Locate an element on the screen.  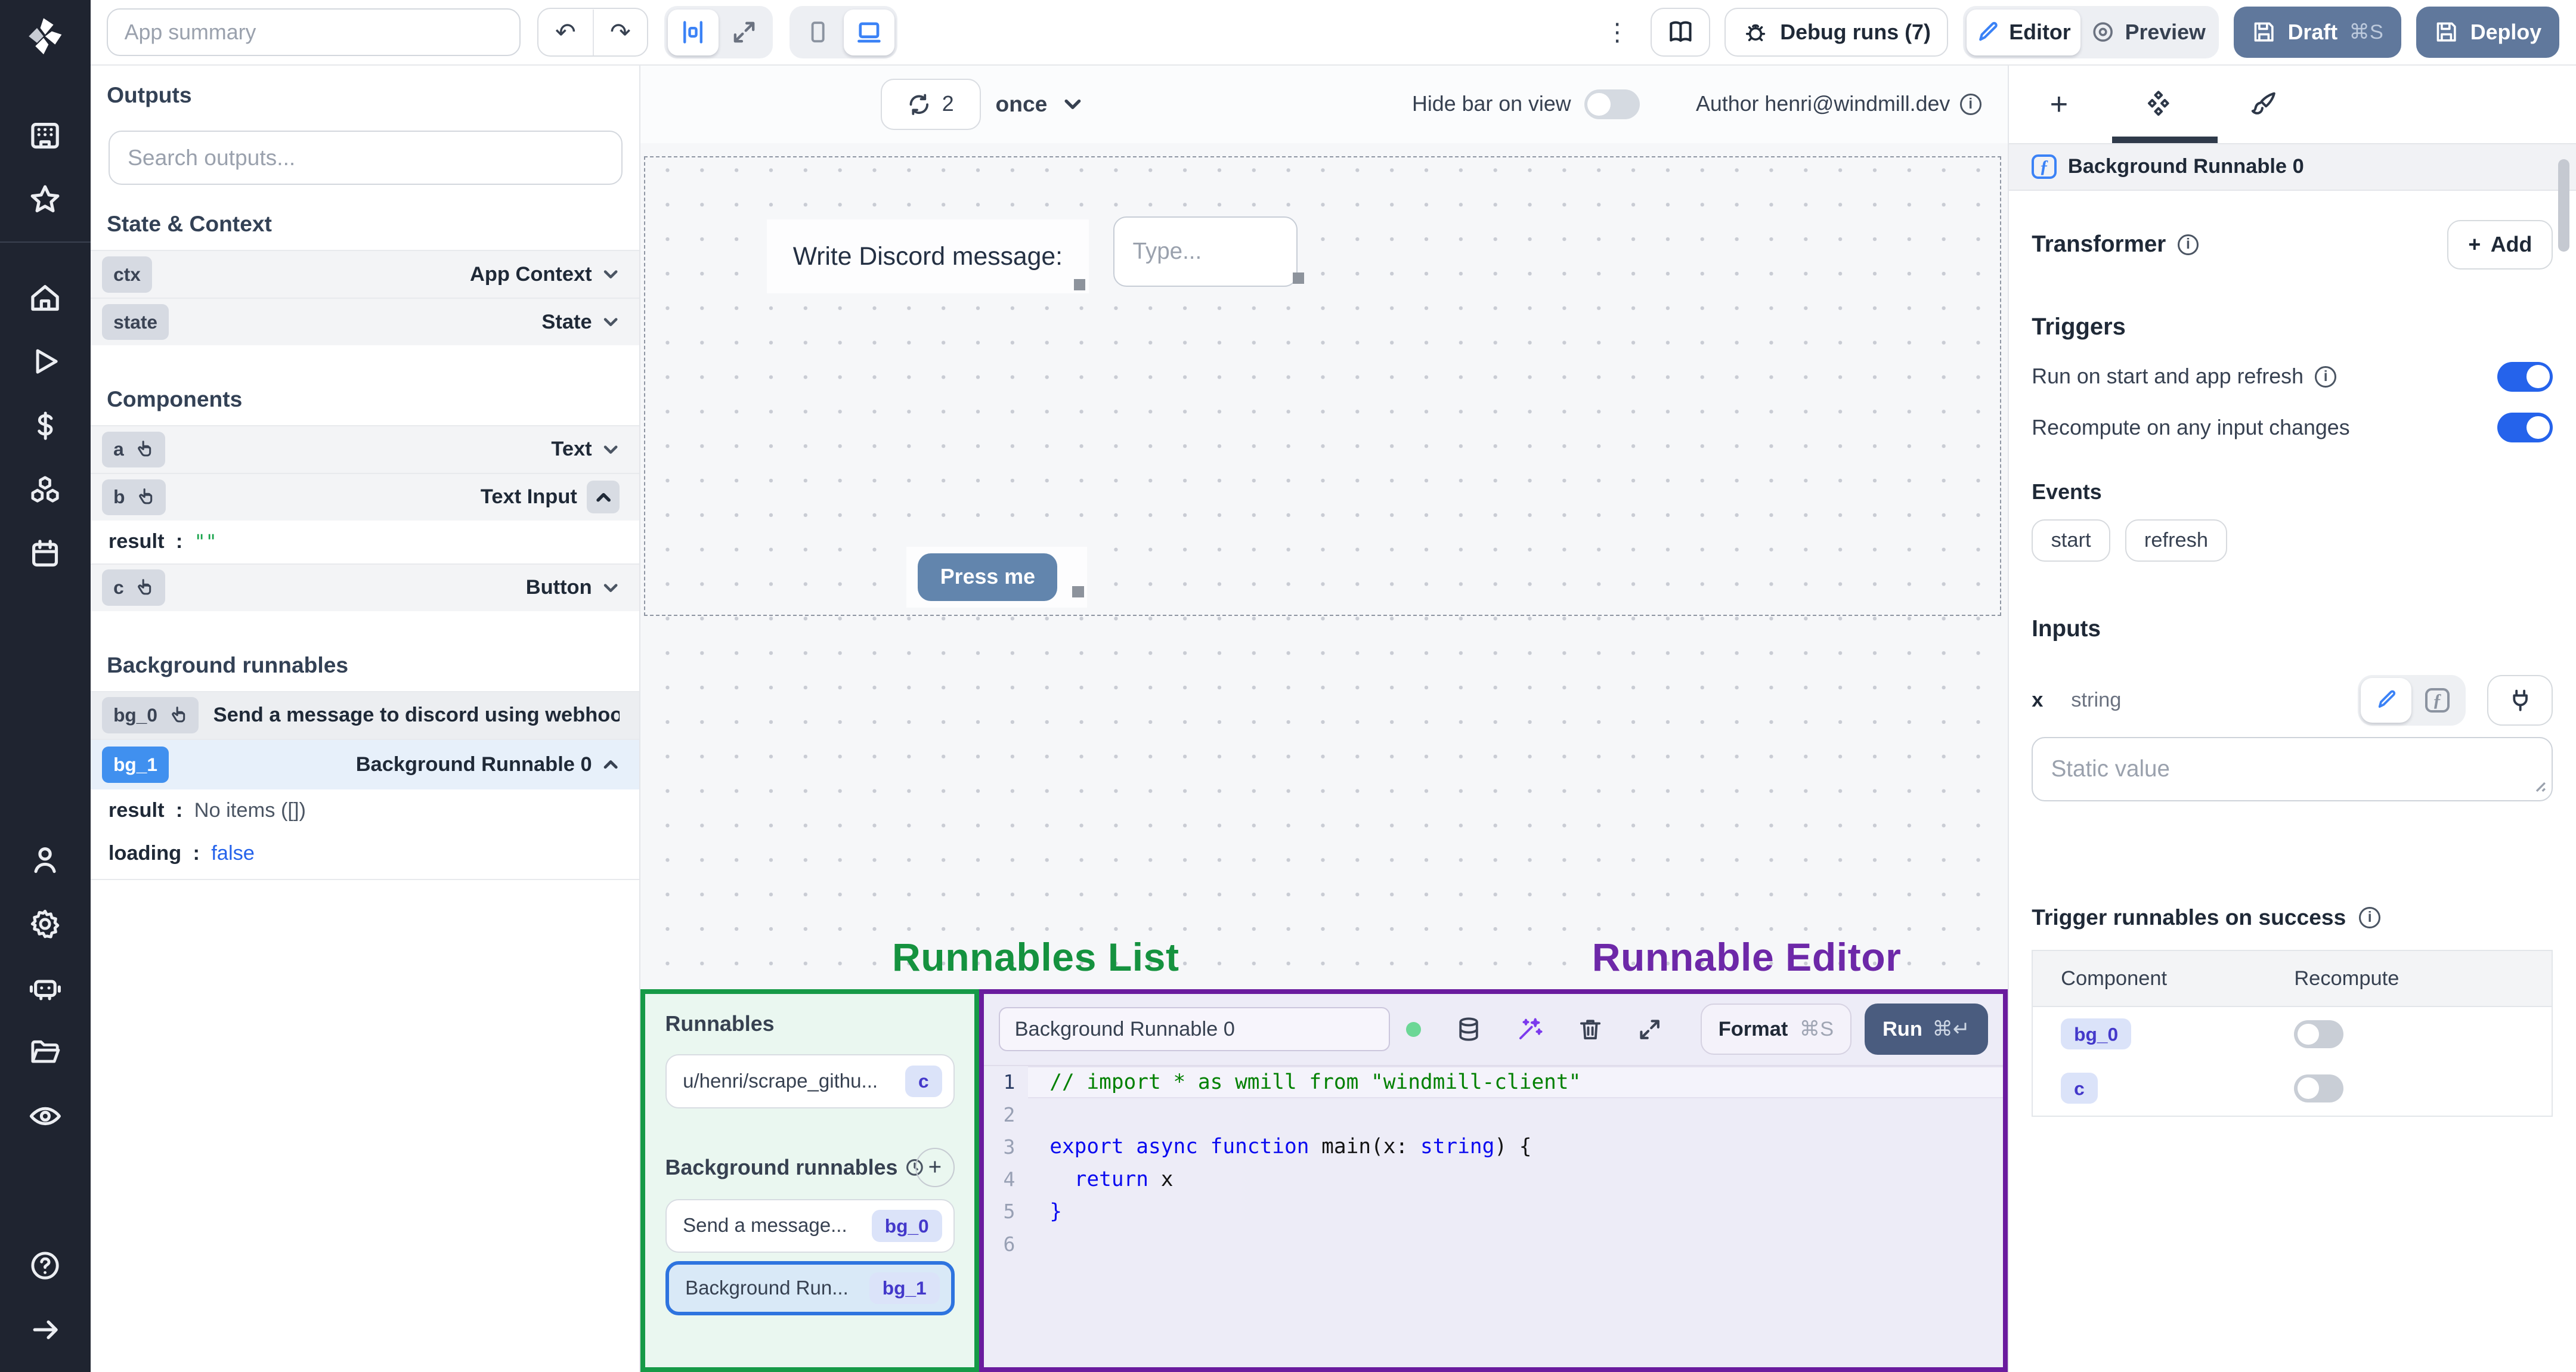
debug-runs-button: Debug runs (7) is located at coordinates (1836, 32).